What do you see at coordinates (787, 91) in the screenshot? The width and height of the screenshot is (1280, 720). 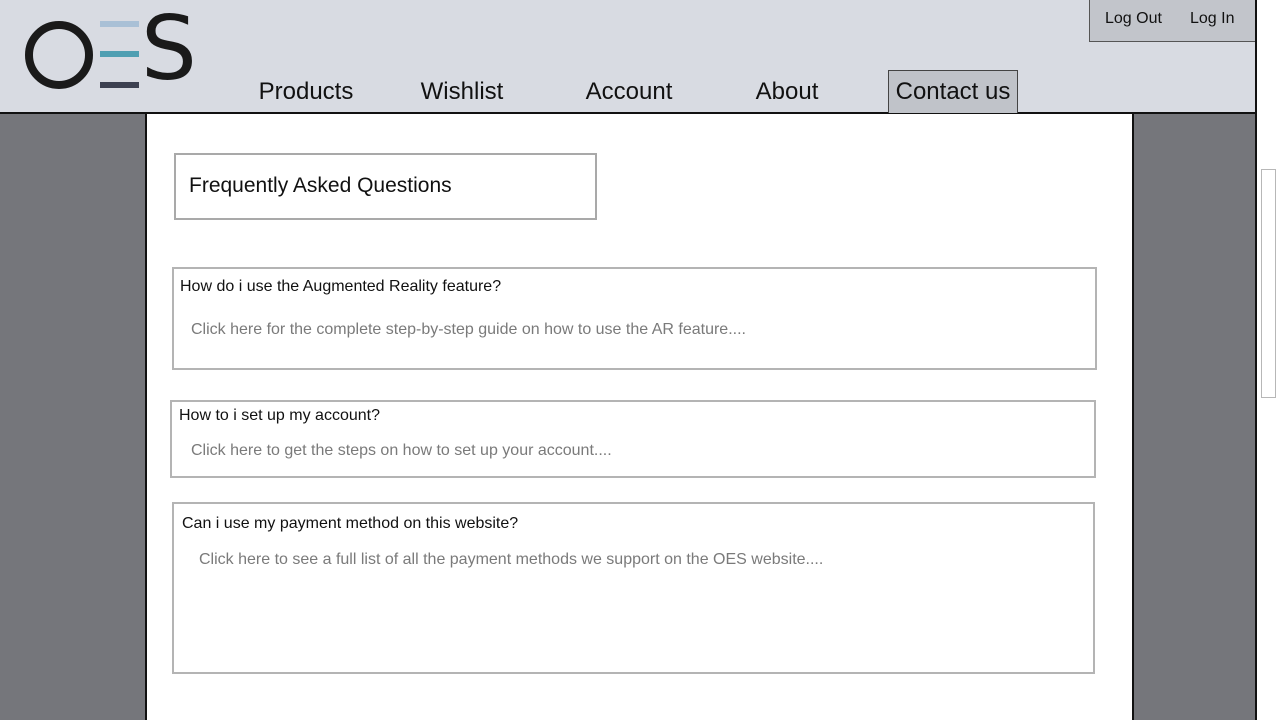 I see `nav-about: About` at bounding box center [787, 91].